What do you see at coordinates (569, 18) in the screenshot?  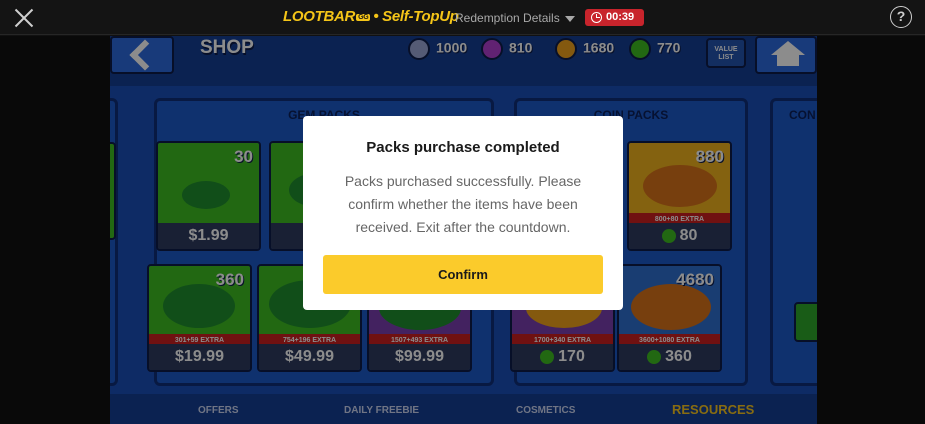 I see `chevron-down-icon` at bounding box center [569, 18].